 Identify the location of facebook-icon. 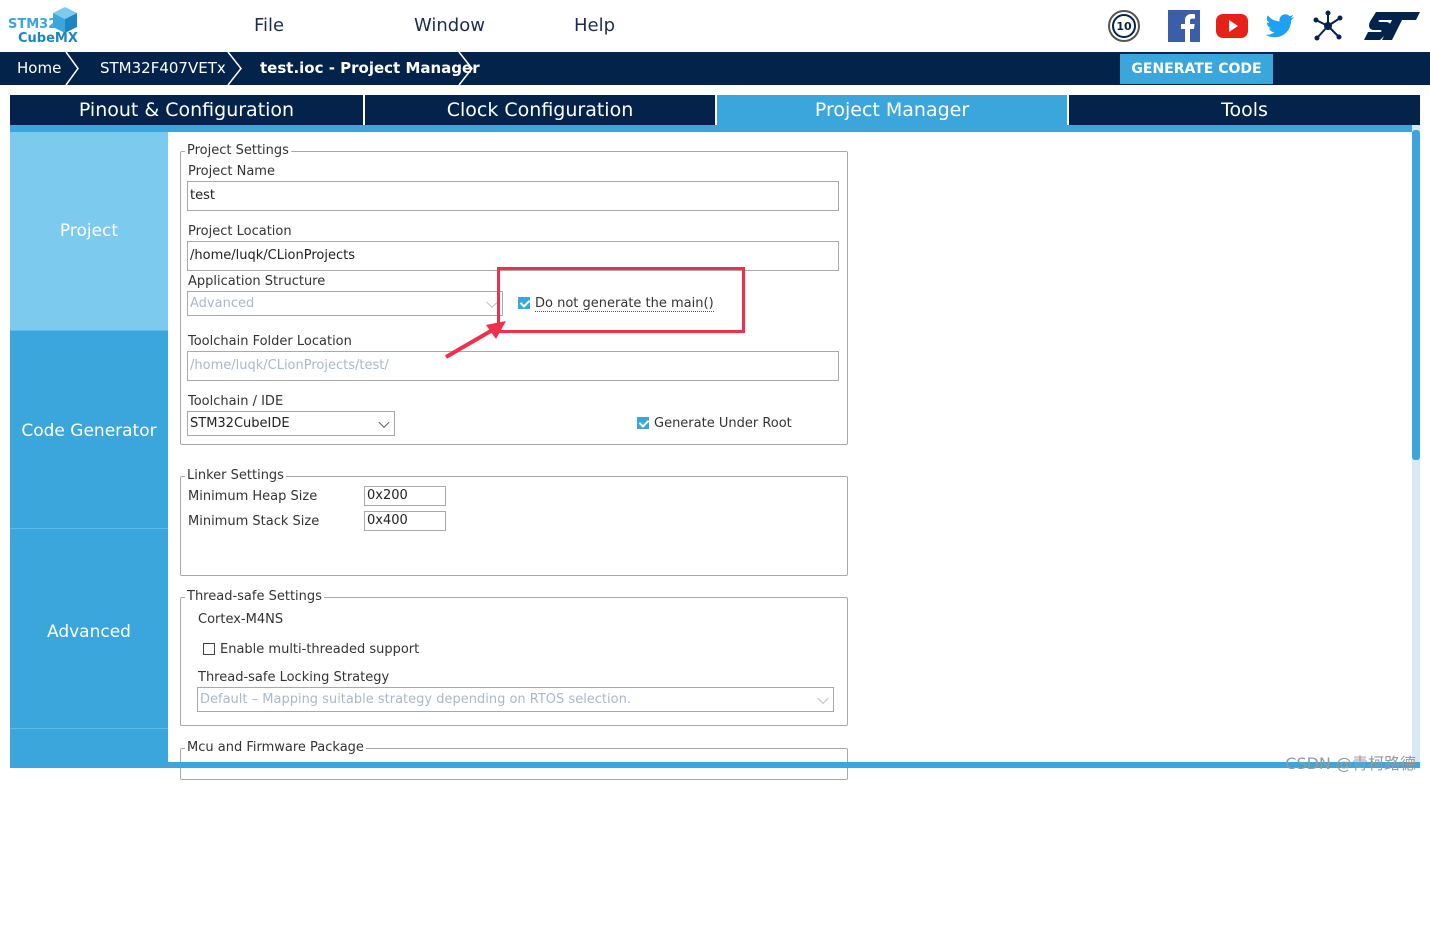
(1184, 26).